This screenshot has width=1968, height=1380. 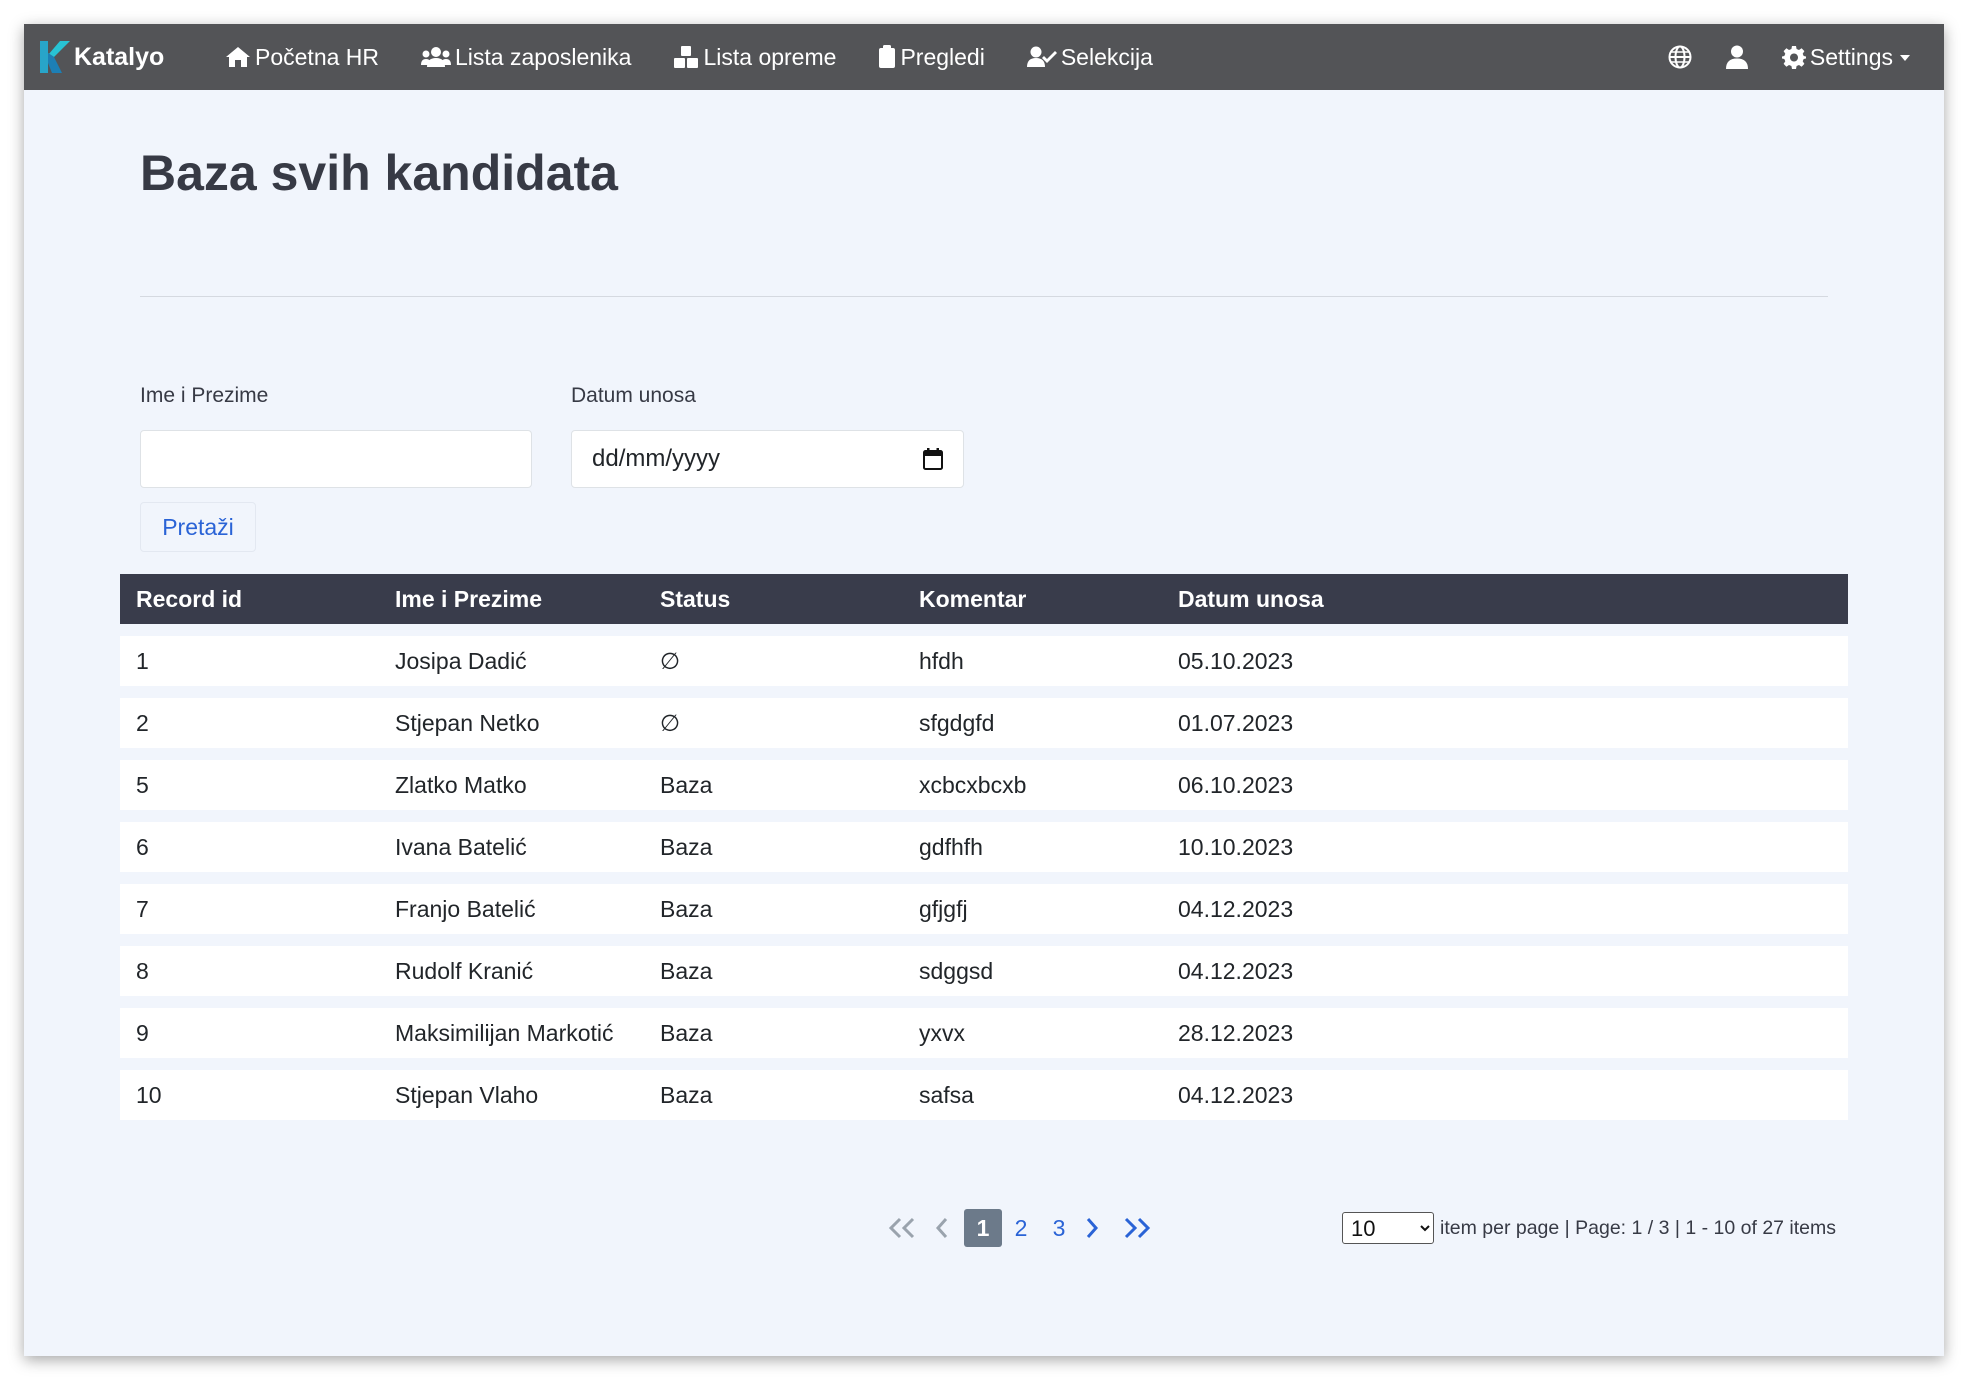 What do you see at coordinates (633, 395) in the screenshot?
I see `date-filter-label: Datum unosa` at bounding box center [633, 395].